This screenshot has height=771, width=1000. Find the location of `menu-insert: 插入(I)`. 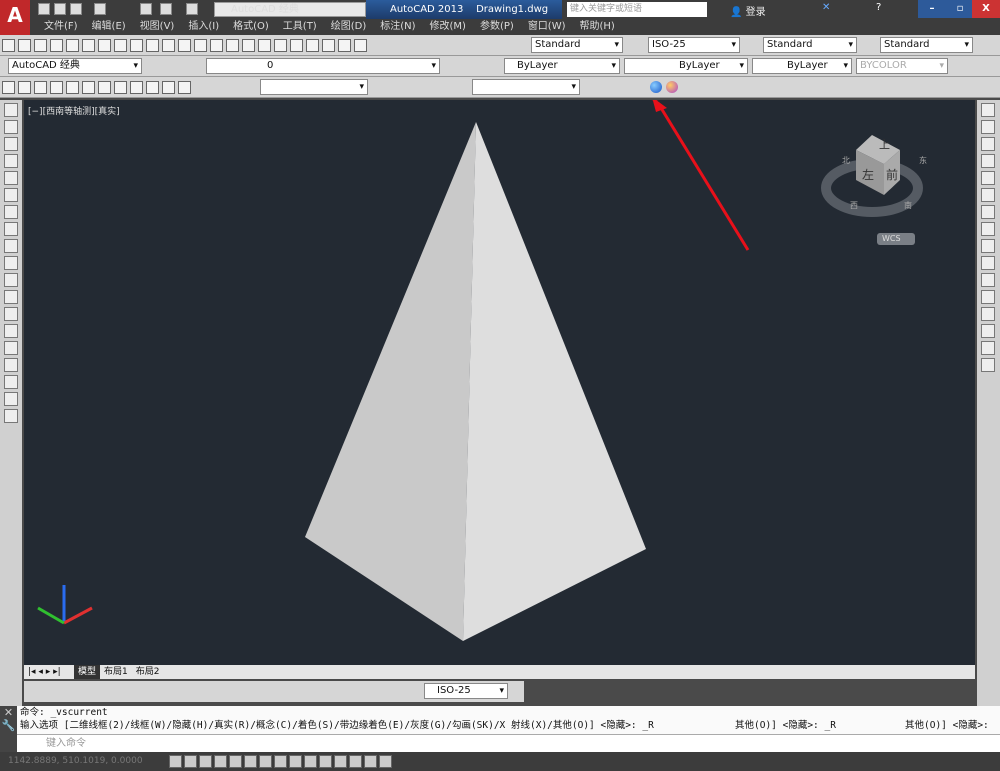

menu-insert: 插入(I) is located at coordinates (203, 27).